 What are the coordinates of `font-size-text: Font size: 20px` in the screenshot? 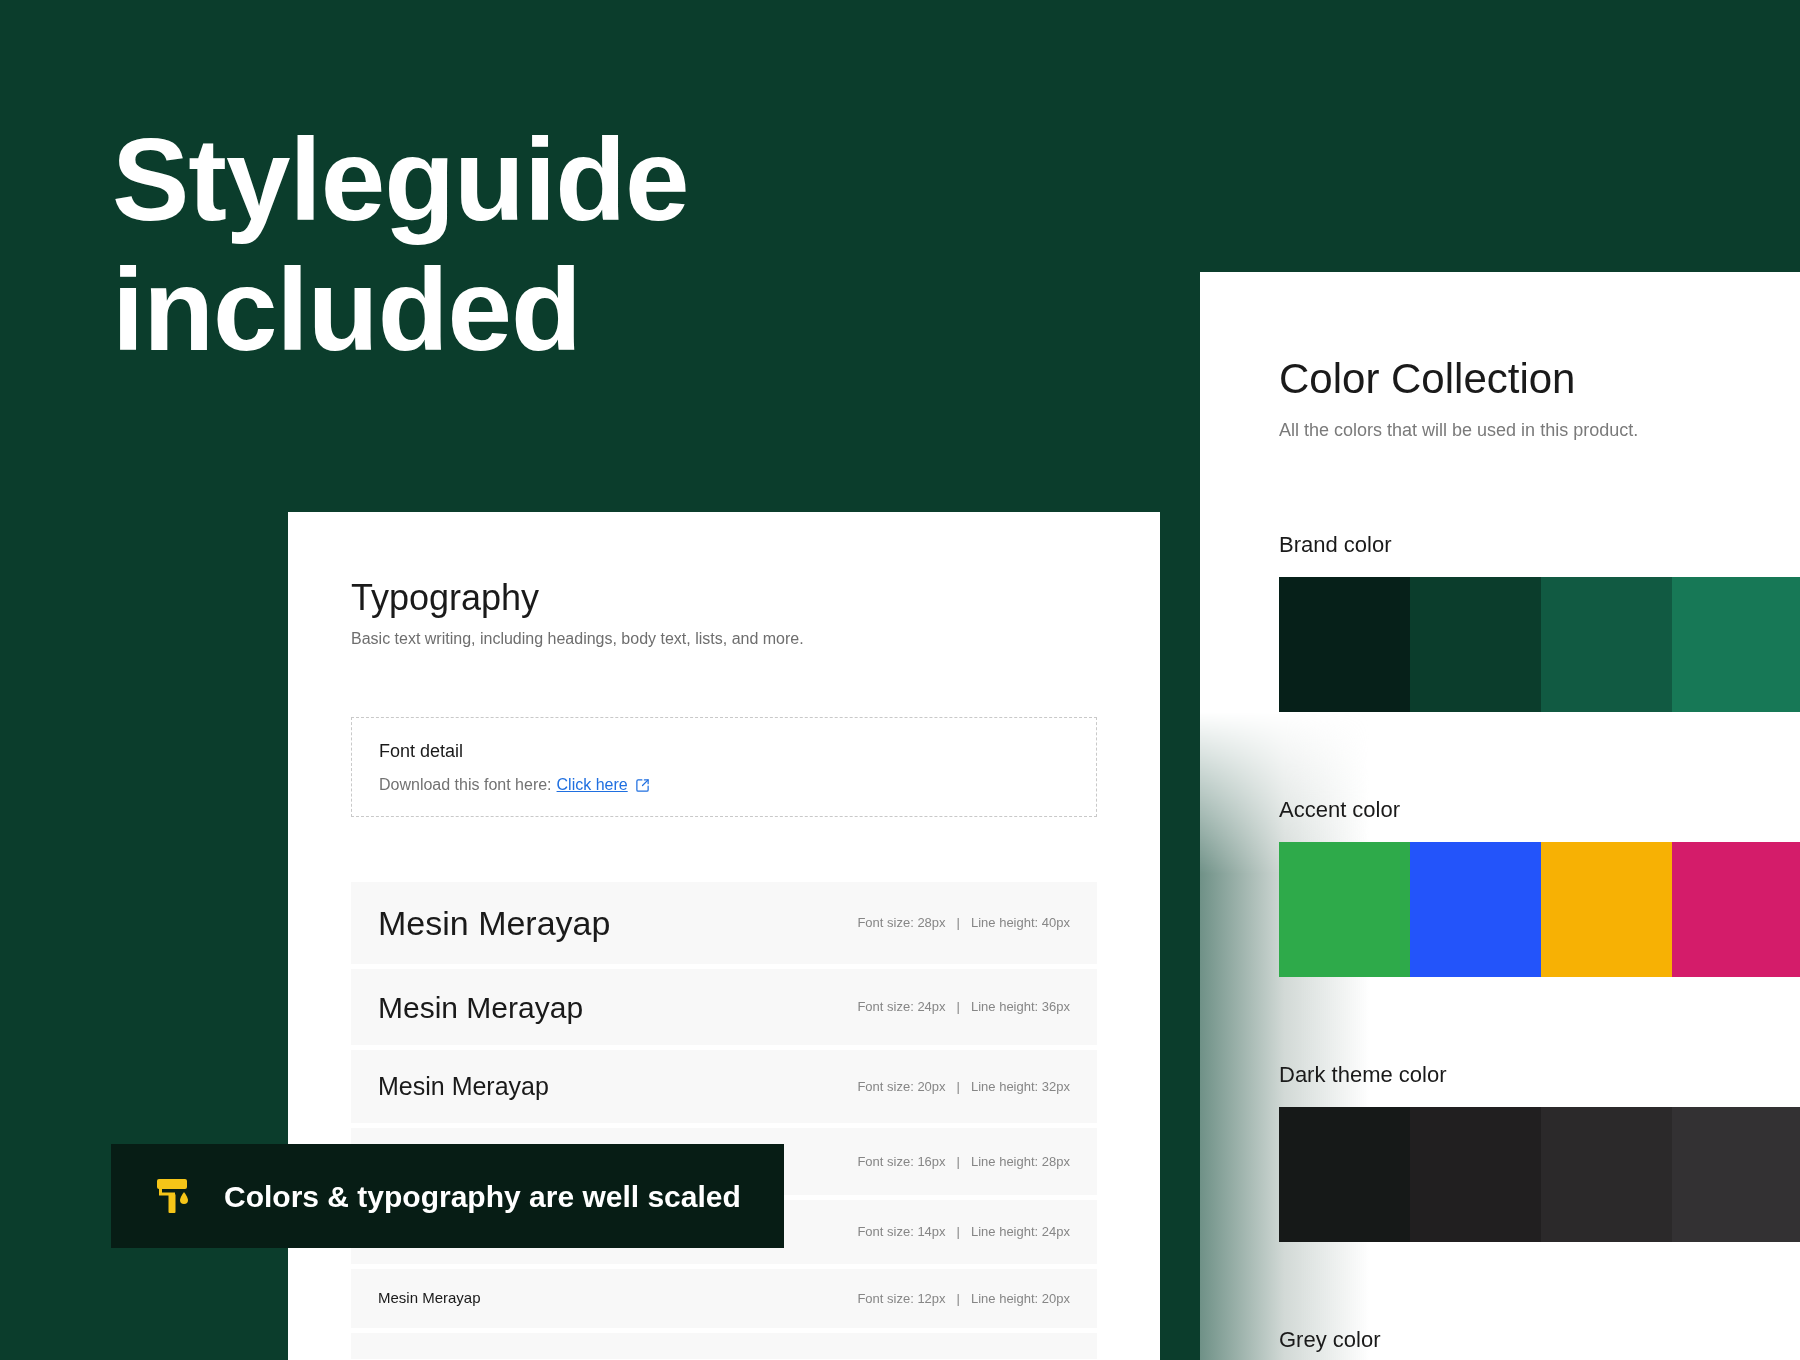 It's located at (901, 1086).